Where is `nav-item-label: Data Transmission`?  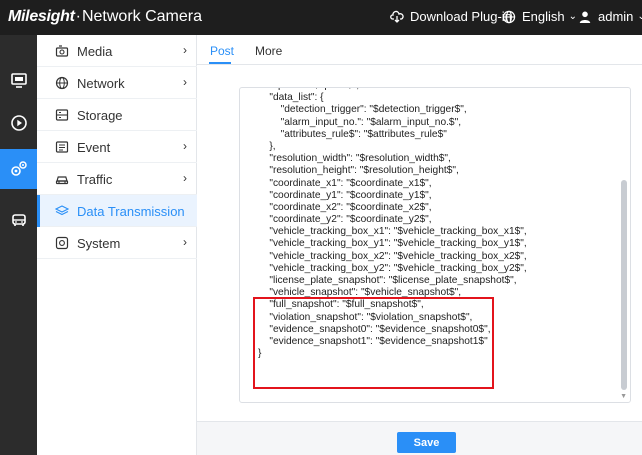
nav-item-label: Data Transmission is located at coordinates (131, 211).